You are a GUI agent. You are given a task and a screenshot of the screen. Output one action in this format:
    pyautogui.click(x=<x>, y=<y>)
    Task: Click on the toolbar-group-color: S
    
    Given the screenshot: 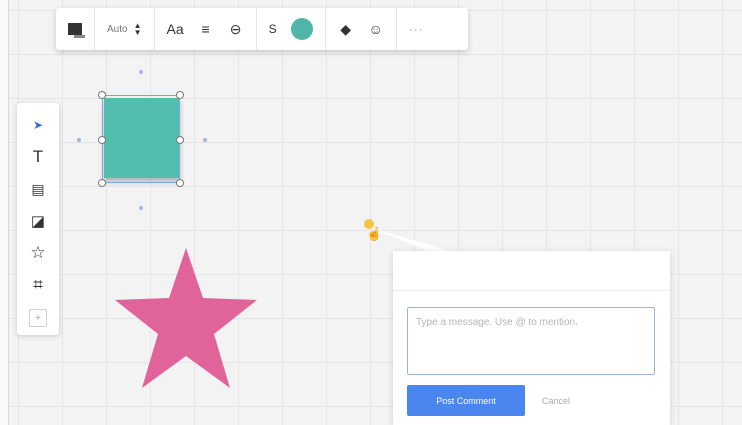 What is the action you would take?
    pyautogui.click(x=291, y=29)
    